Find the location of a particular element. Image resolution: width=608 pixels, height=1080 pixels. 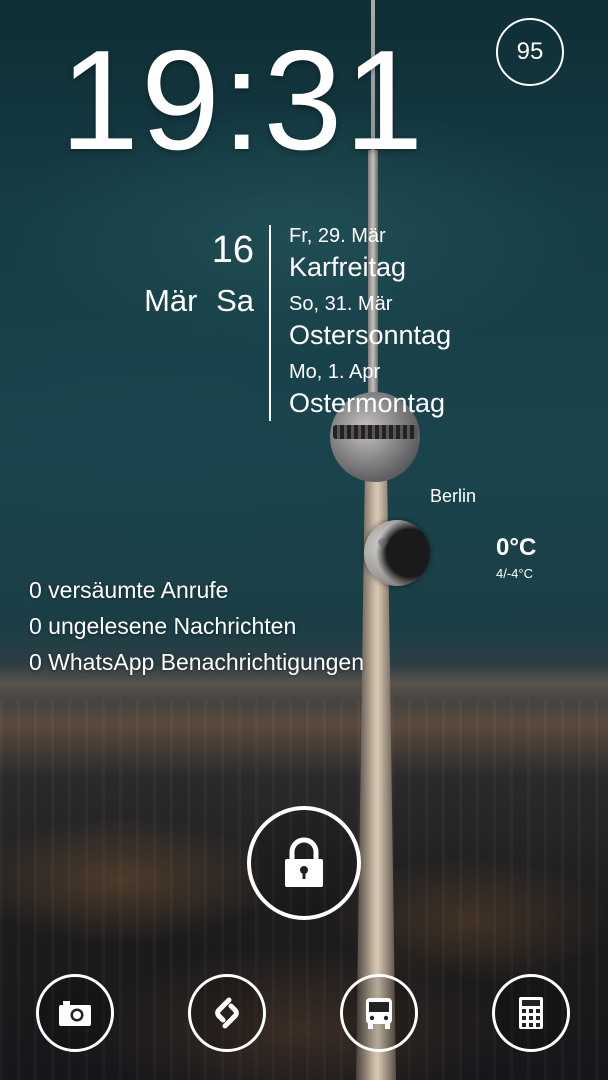

camera-icon is located at coordinates (75, 1013).